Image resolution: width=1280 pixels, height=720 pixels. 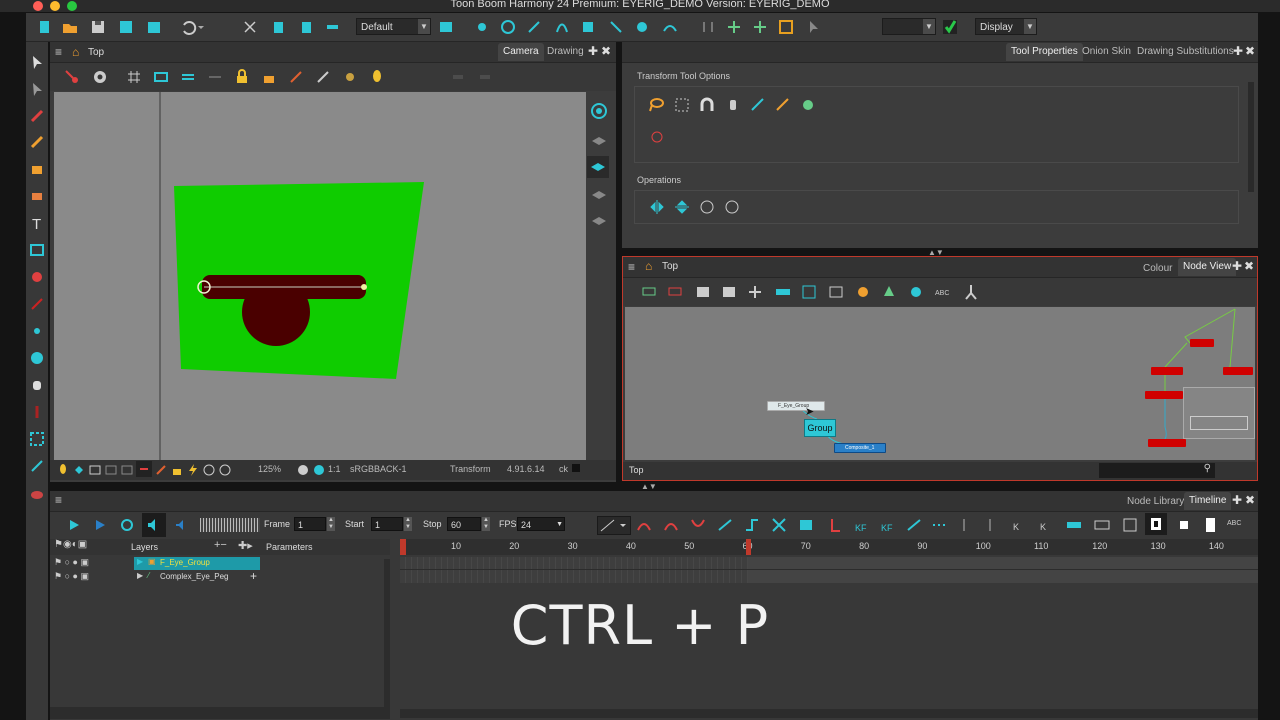 What do you see at coordinates (306, 27) in the screenshot?
I see `paste-icon` at bounding box center [306, 27].